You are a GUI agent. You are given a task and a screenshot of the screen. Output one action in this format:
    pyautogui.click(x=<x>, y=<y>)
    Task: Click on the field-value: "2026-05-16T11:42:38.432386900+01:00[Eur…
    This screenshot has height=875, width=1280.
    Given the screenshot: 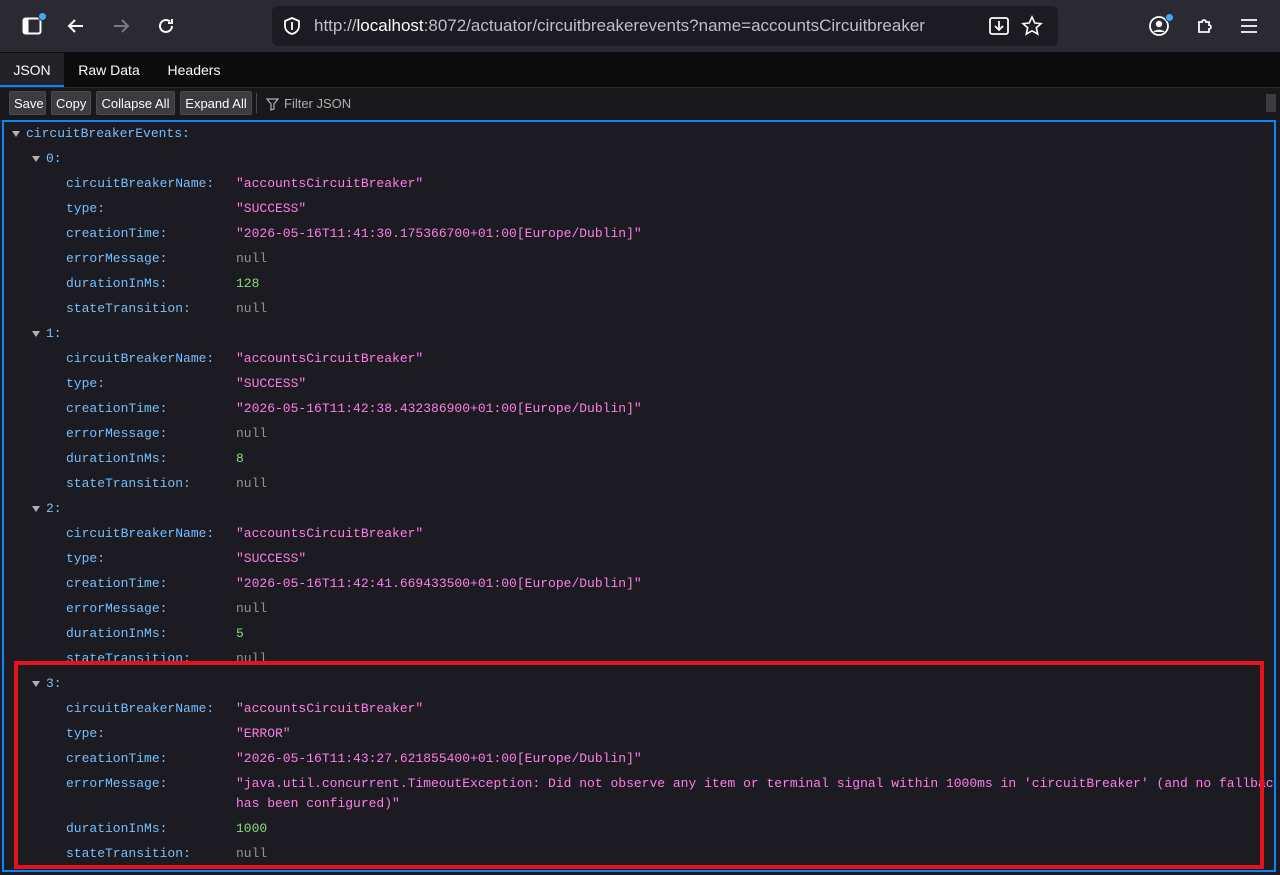 What is the action you would take?
    pyautogui.click(x=439, y=408)
    